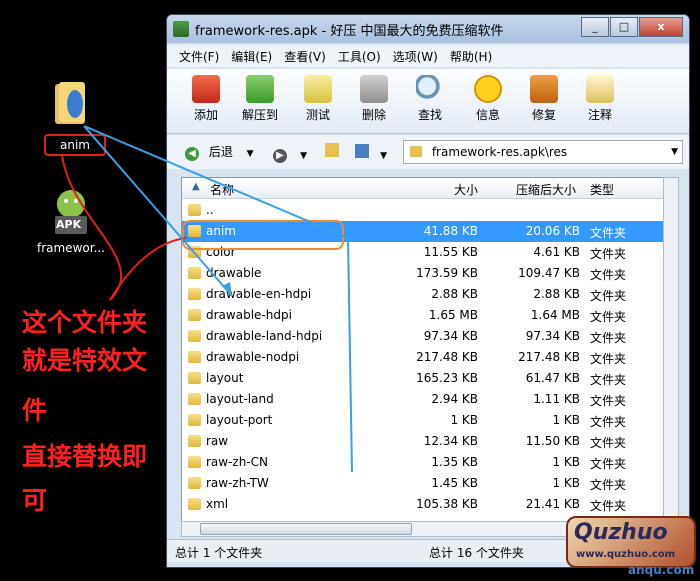 The width and height of the screenshot is (700, 581). I want to click on watermark-main: Quzhuo, so click(621, 532).